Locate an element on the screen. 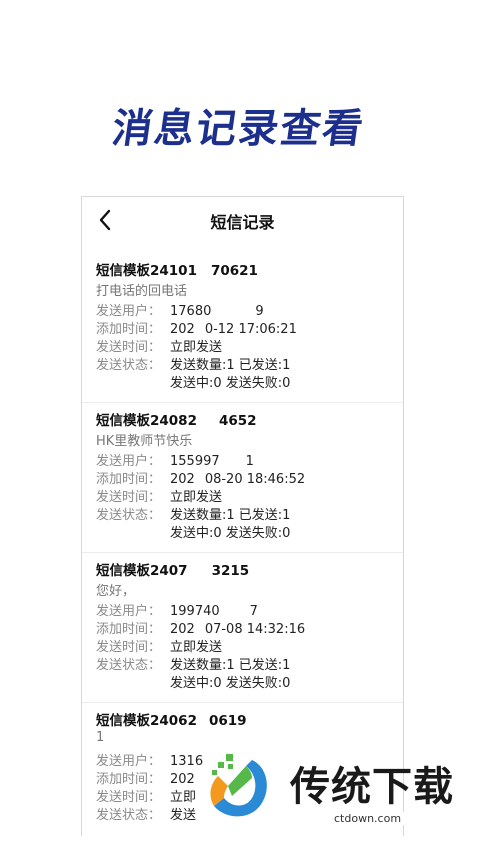  added-time-row: 添加时间： 202 07-08 14:32:16 is located at coordinates (201, 629).